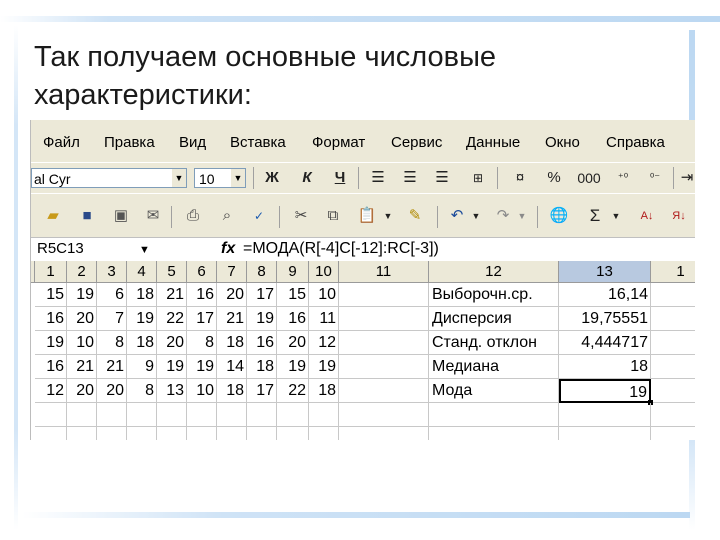 The width and height of the screenshot is (720, 540). What do you see at coordinates (520, 178) in the screenshot?
I see `currency-icon: ¤` at bounding box center [520, 178].